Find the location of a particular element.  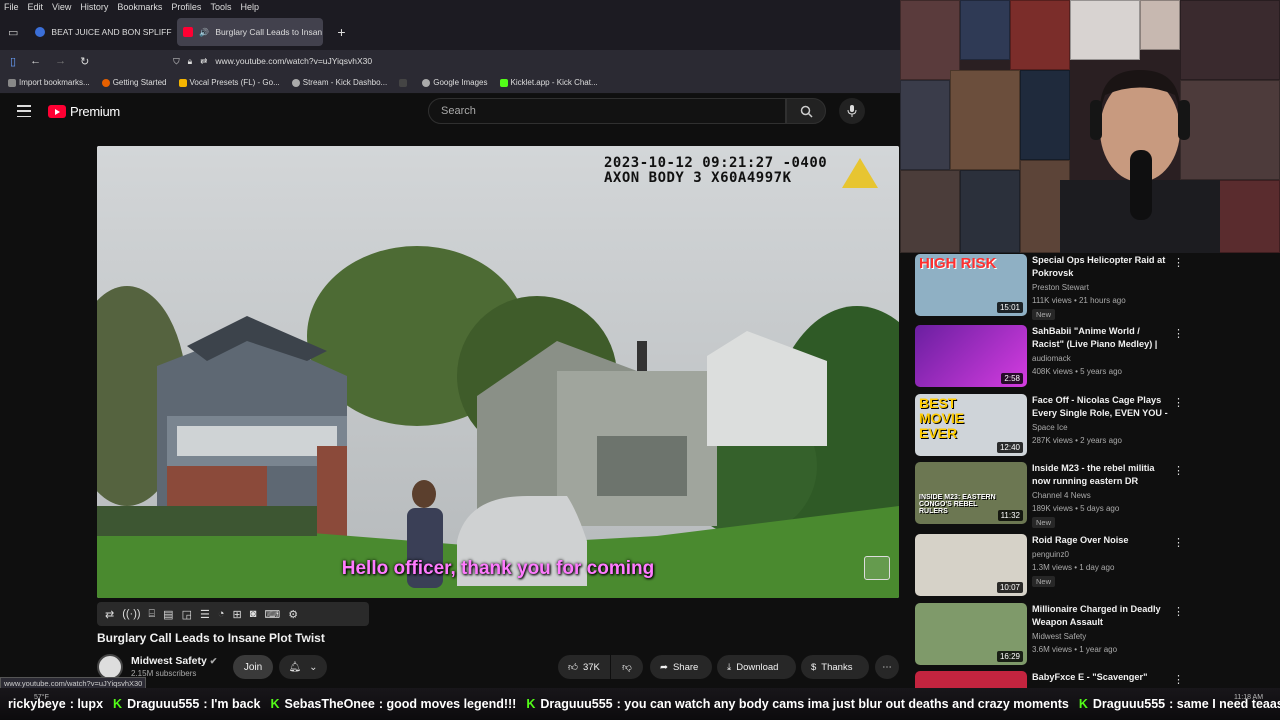

hamburger-menu-icon is located at coordinates (24, 111).